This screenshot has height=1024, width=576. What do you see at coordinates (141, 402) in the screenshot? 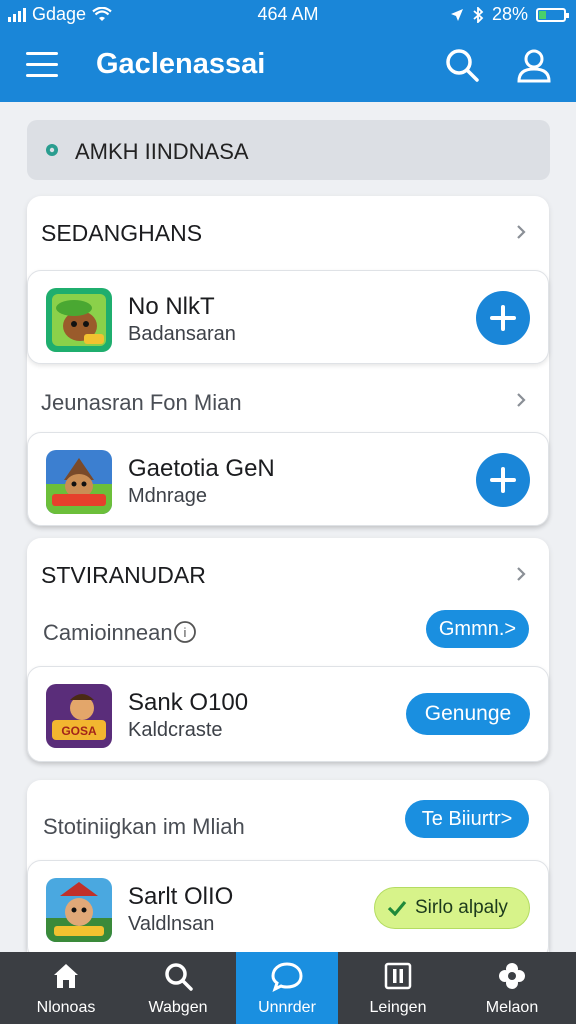
I see `subsection-title: Jeunasran Fon Mian` at bounding box center [141, 402].